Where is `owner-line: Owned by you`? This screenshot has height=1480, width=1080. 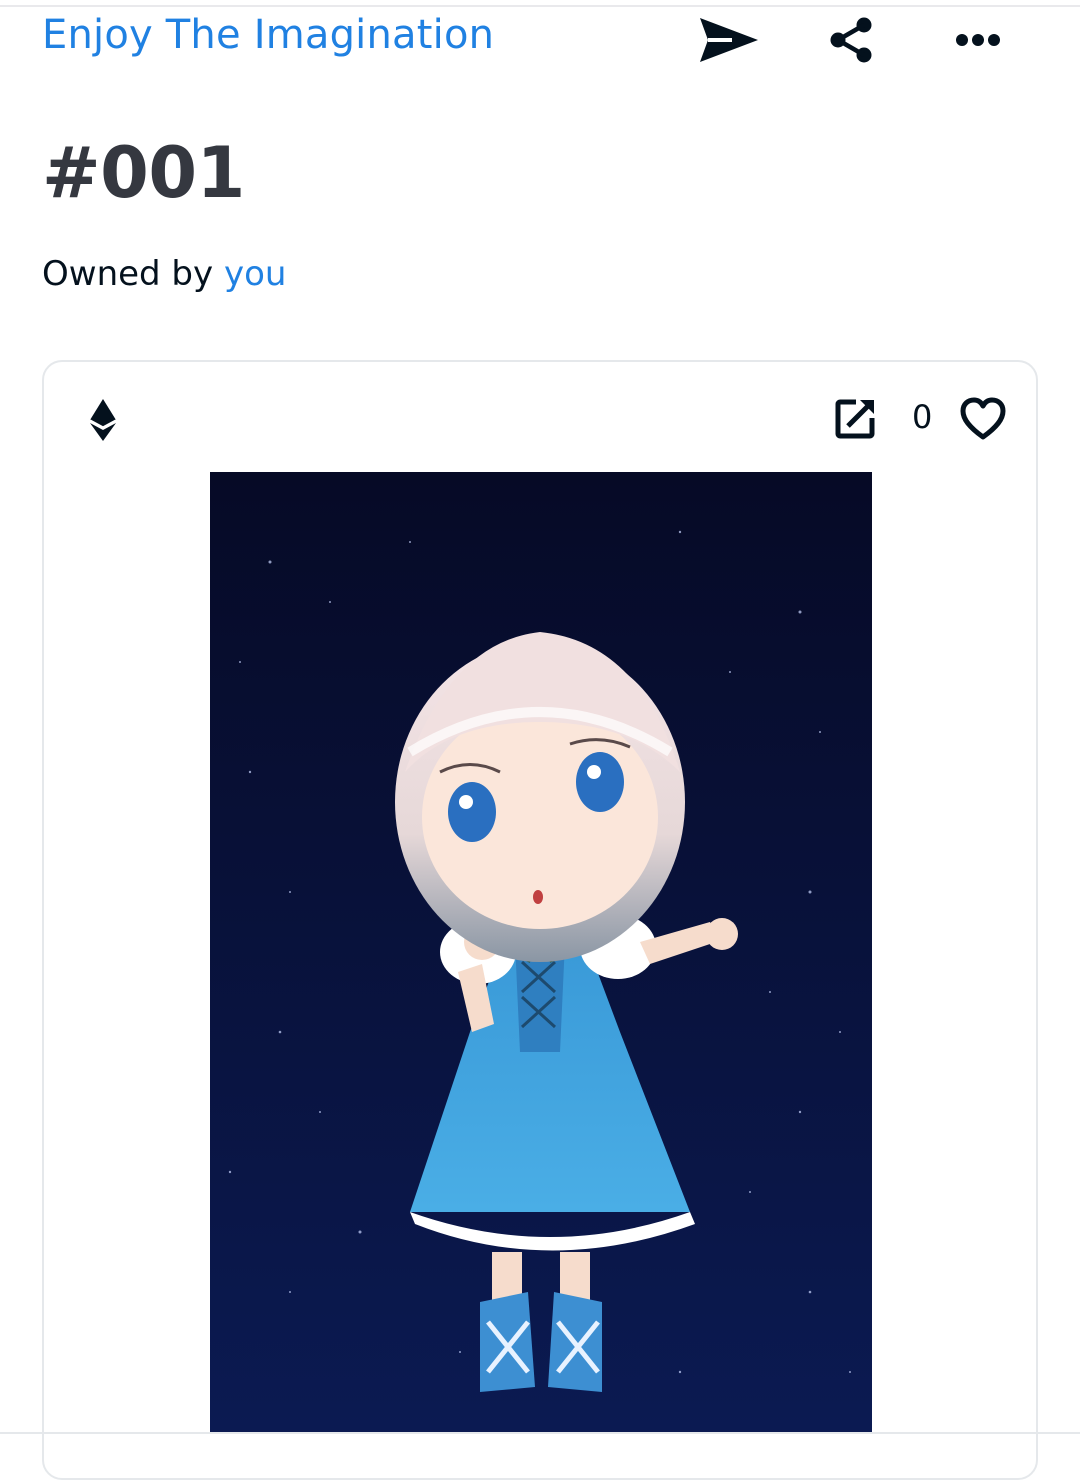
owner-line: Owned by you is located at coordinates (164, 274).